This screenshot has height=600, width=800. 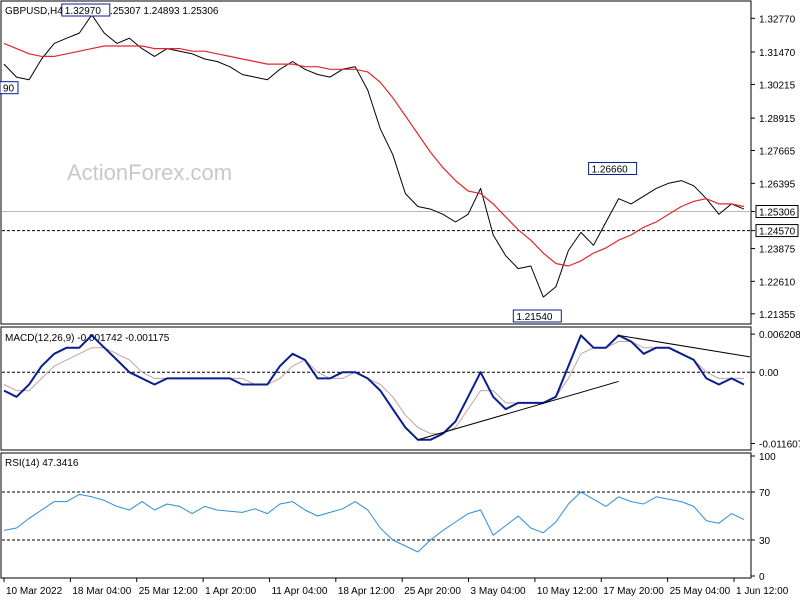 What do you see at coordinates (765, 493) in the screenshot?
I see `rsi-tick-label: 70` at bounding box center [765, 493].